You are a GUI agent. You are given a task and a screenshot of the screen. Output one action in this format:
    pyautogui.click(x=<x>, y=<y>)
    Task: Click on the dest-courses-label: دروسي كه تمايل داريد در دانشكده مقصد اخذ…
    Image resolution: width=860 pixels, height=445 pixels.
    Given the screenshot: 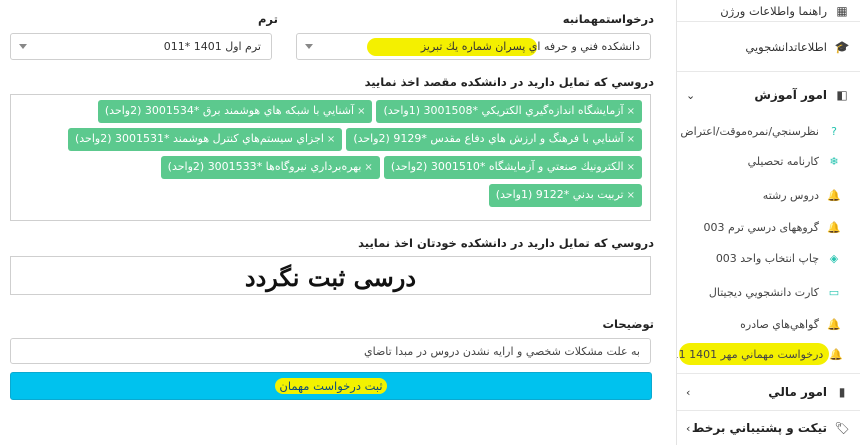 What is the action you would take?
    pyautogui.click(x=509, y=82)
    